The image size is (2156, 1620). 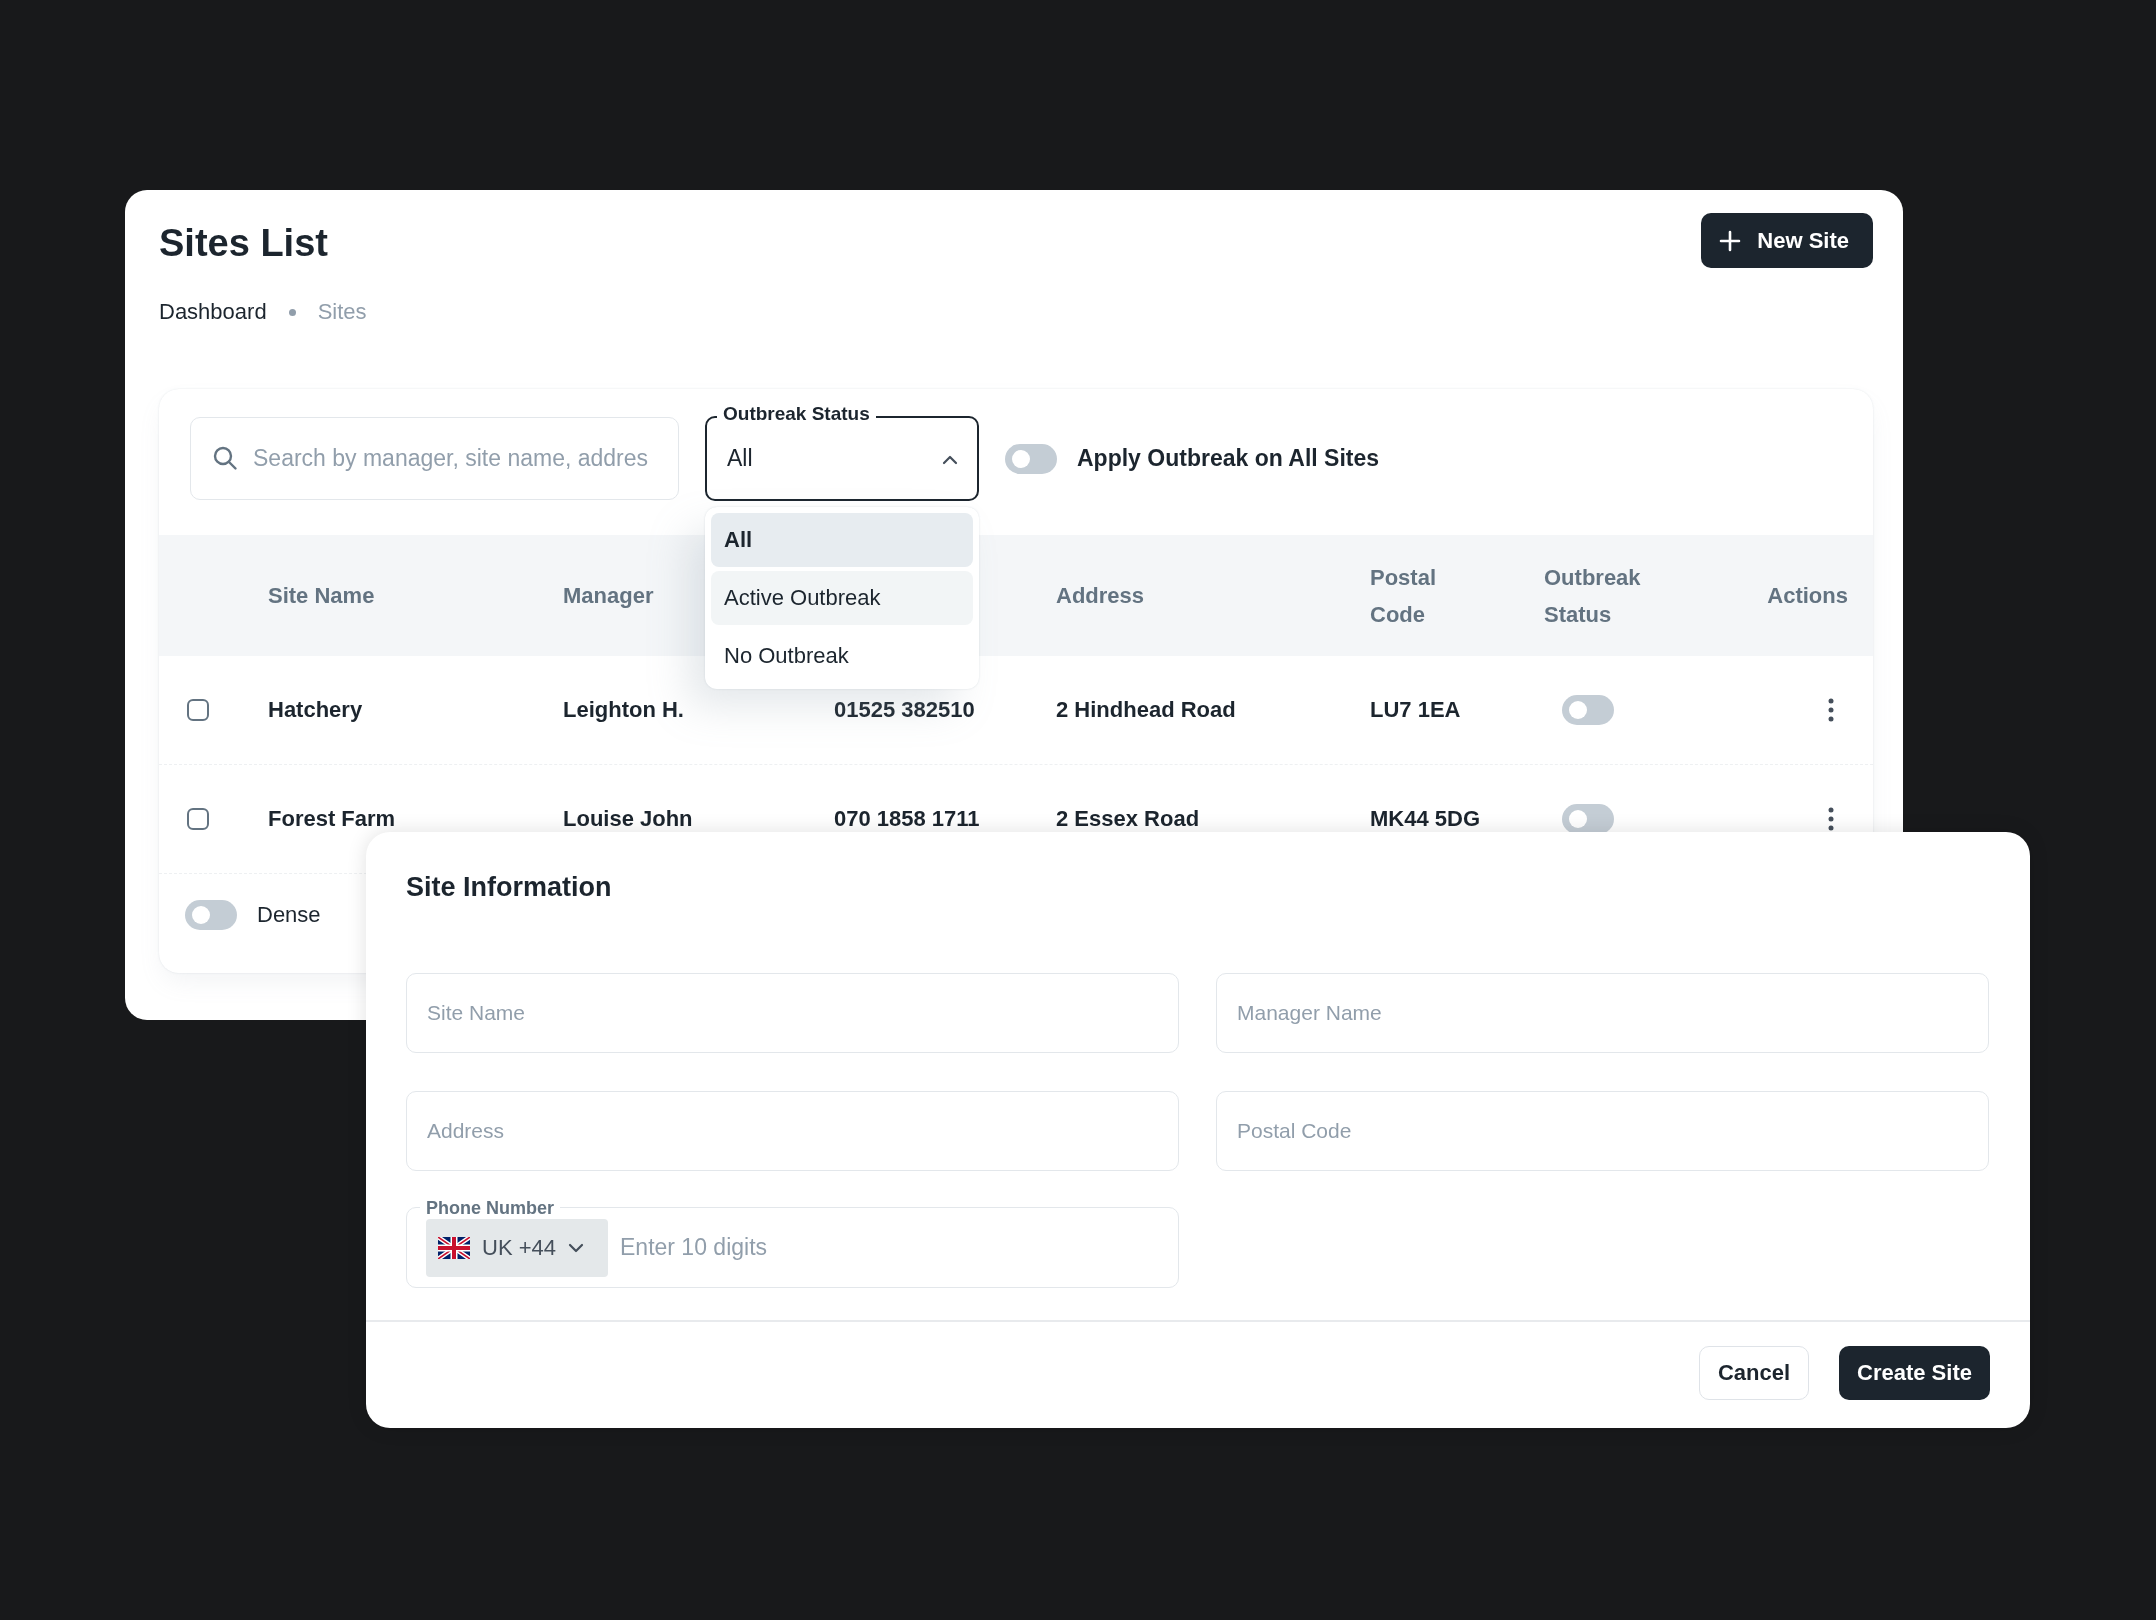 What do you see at coordinates (1425, 819) in the screenshot?
I see `table-cell: MK44 5DG` at bounding box center [1425, 819].